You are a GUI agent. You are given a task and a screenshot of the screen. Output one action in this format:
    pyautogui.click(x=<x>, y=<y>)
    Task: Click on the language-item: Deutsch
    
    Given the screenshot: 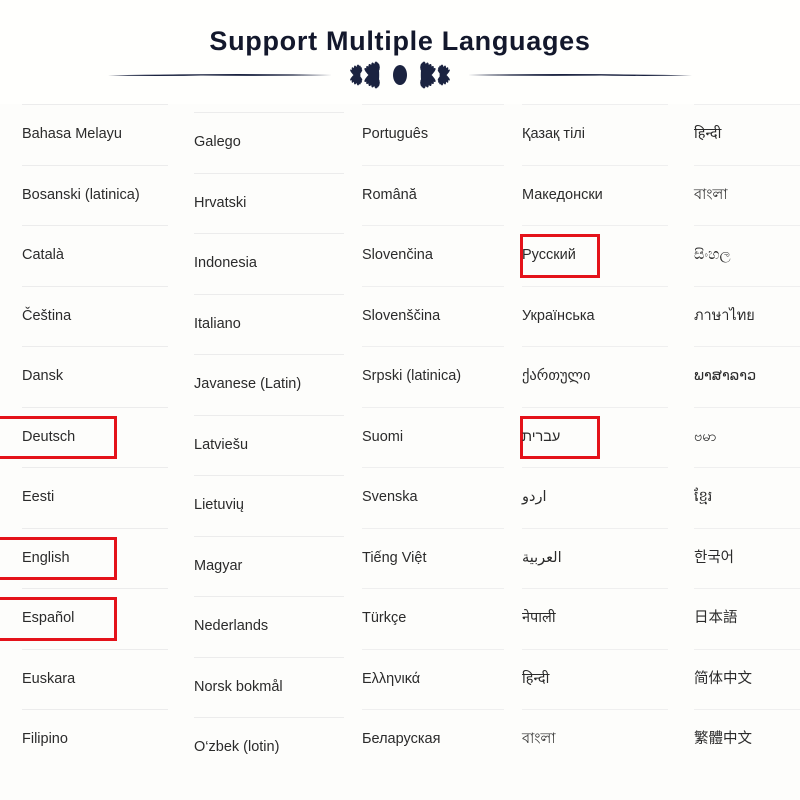 What is the action you would take?
    pyautogui.click(x=84, y=437)
    